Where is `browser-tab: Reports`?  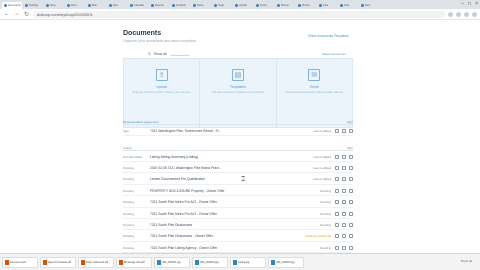 browser-tab: Reports is located at coordinates (159, 5).